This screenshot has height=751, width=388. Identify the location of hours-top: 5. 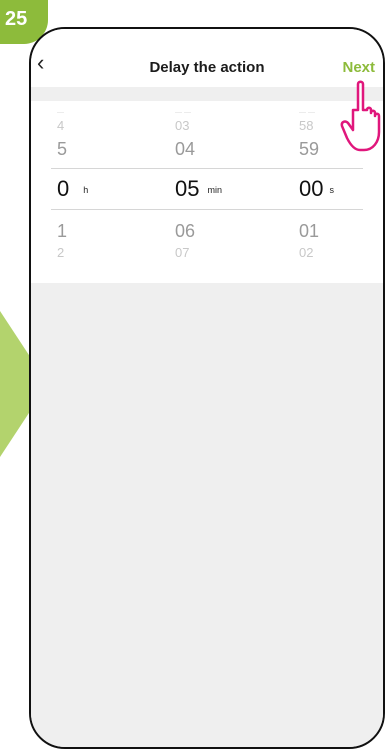
(62, 149).